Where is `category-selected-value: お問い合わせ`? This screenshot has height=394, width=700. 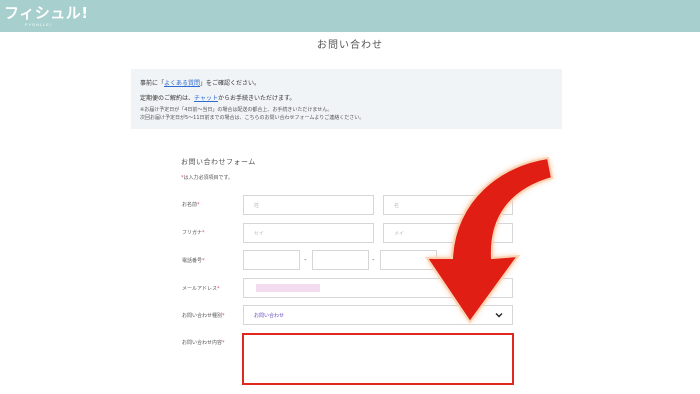
category-selected-value: お問い合わせ is located at coordinates (269, 316).